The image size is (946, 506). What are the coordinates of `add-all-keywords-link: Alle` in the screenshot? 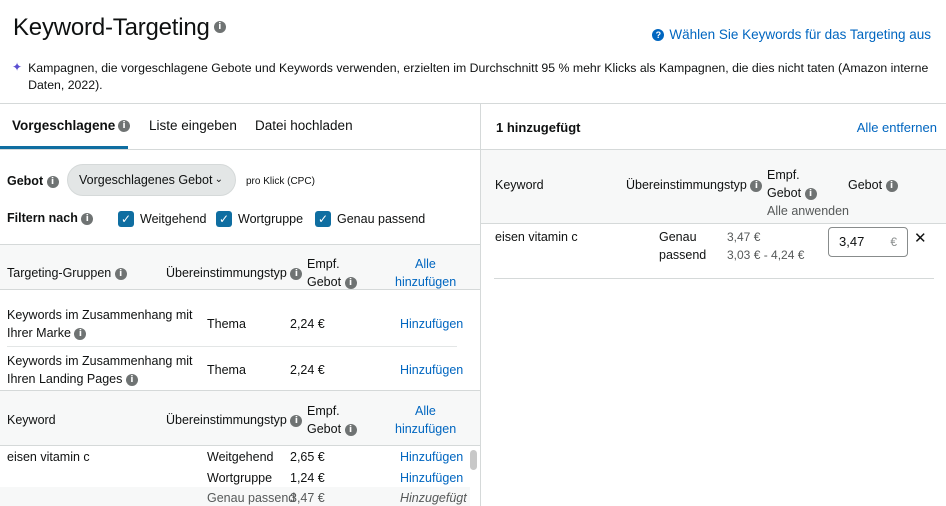 It's located at (425, 411).